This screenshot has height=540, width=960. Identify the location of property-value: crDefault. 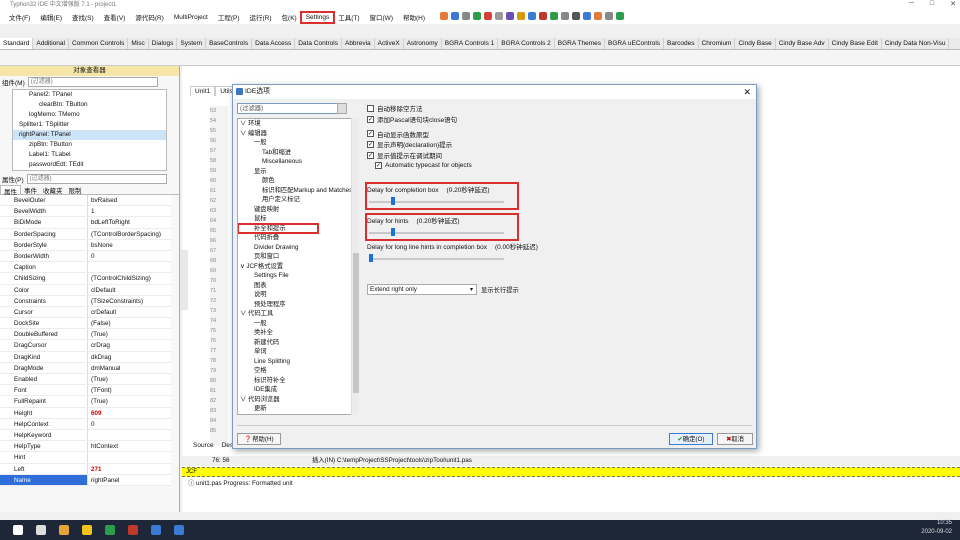
(102, 312).